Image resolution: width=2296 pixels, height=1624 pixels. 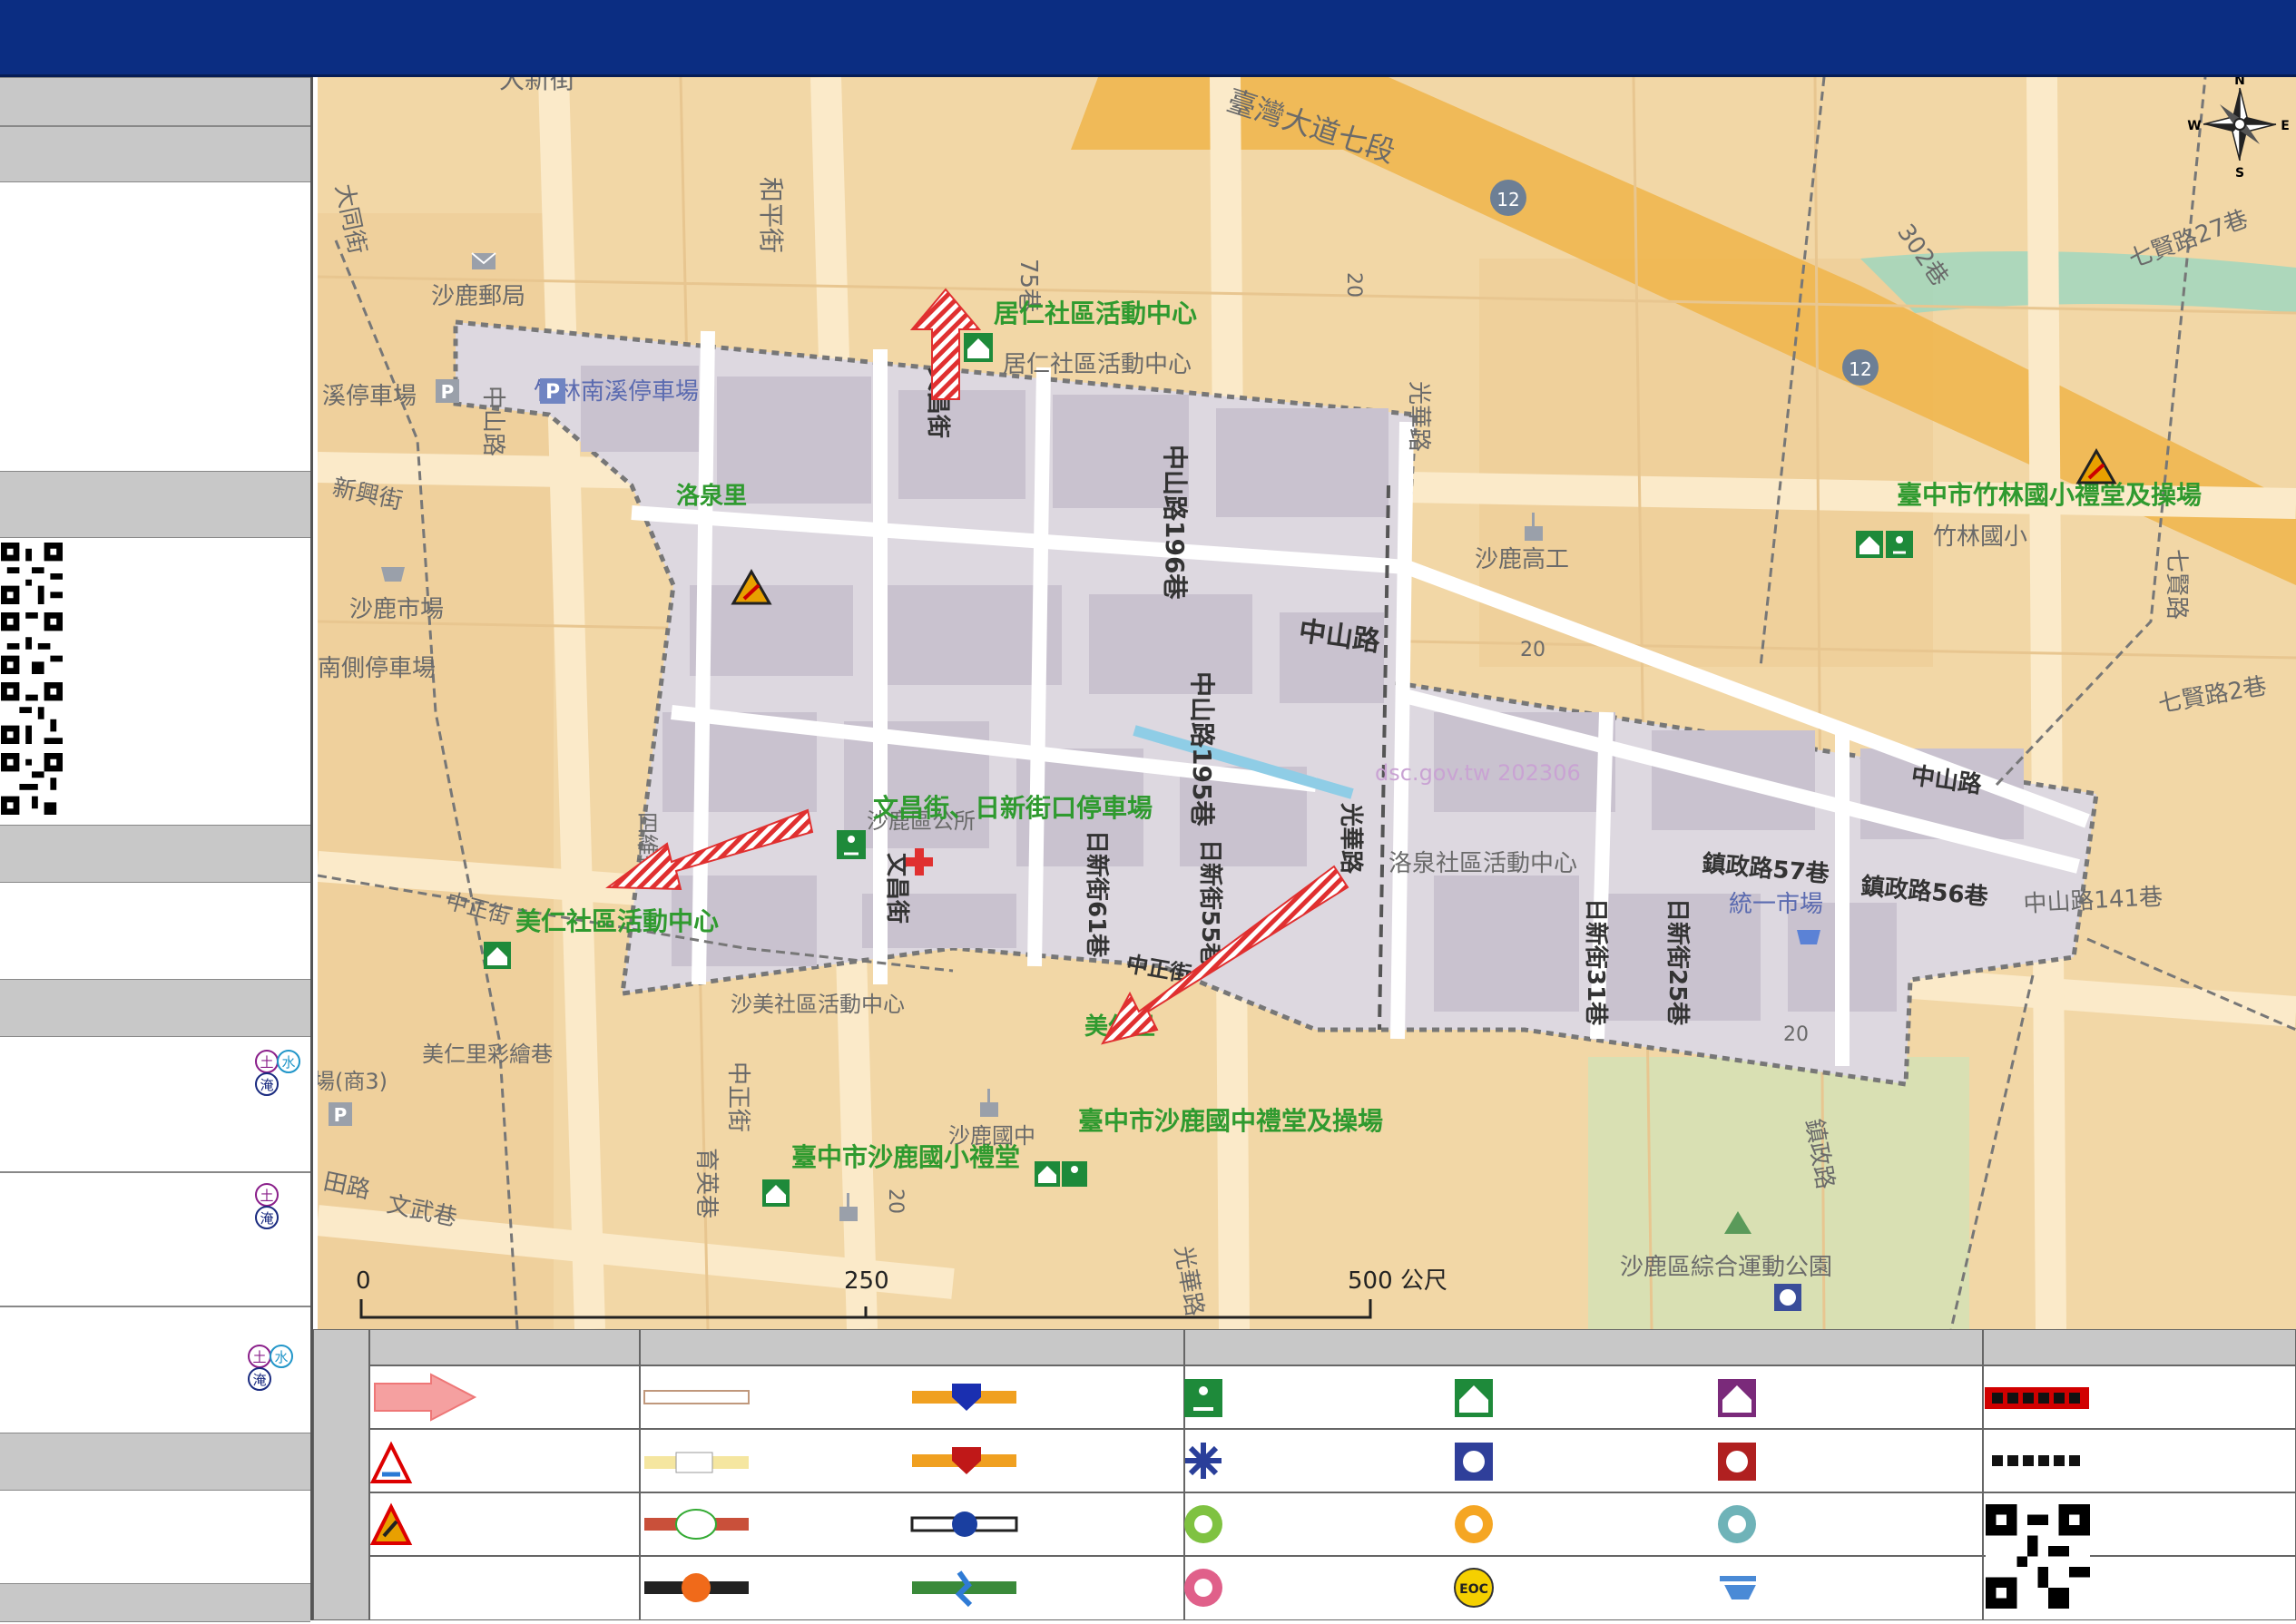 I want to click on place-label: 沙鹿區綜合運動公園, so click(x=1726, y=1267).